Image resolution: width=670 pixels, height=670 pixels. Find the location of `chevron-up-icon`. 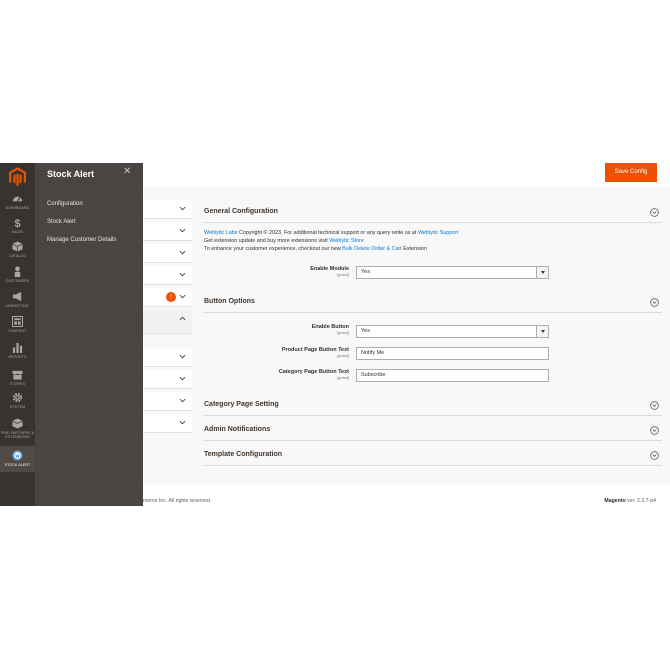

chevron-up-icon is located at coordinates (182, 318).